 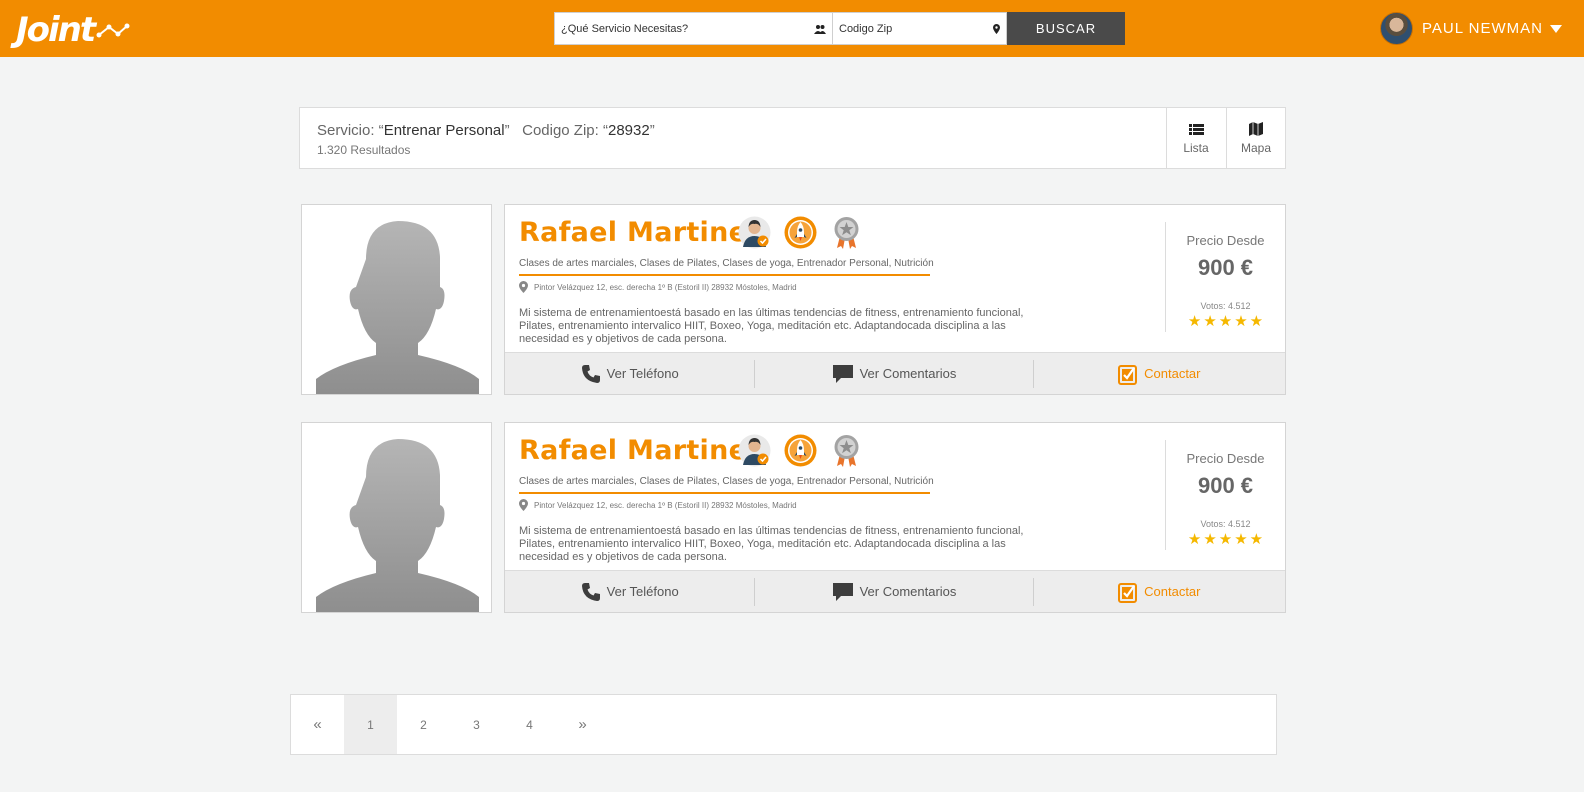 I want to click on zip-code-input, so click(x=916, y=28).